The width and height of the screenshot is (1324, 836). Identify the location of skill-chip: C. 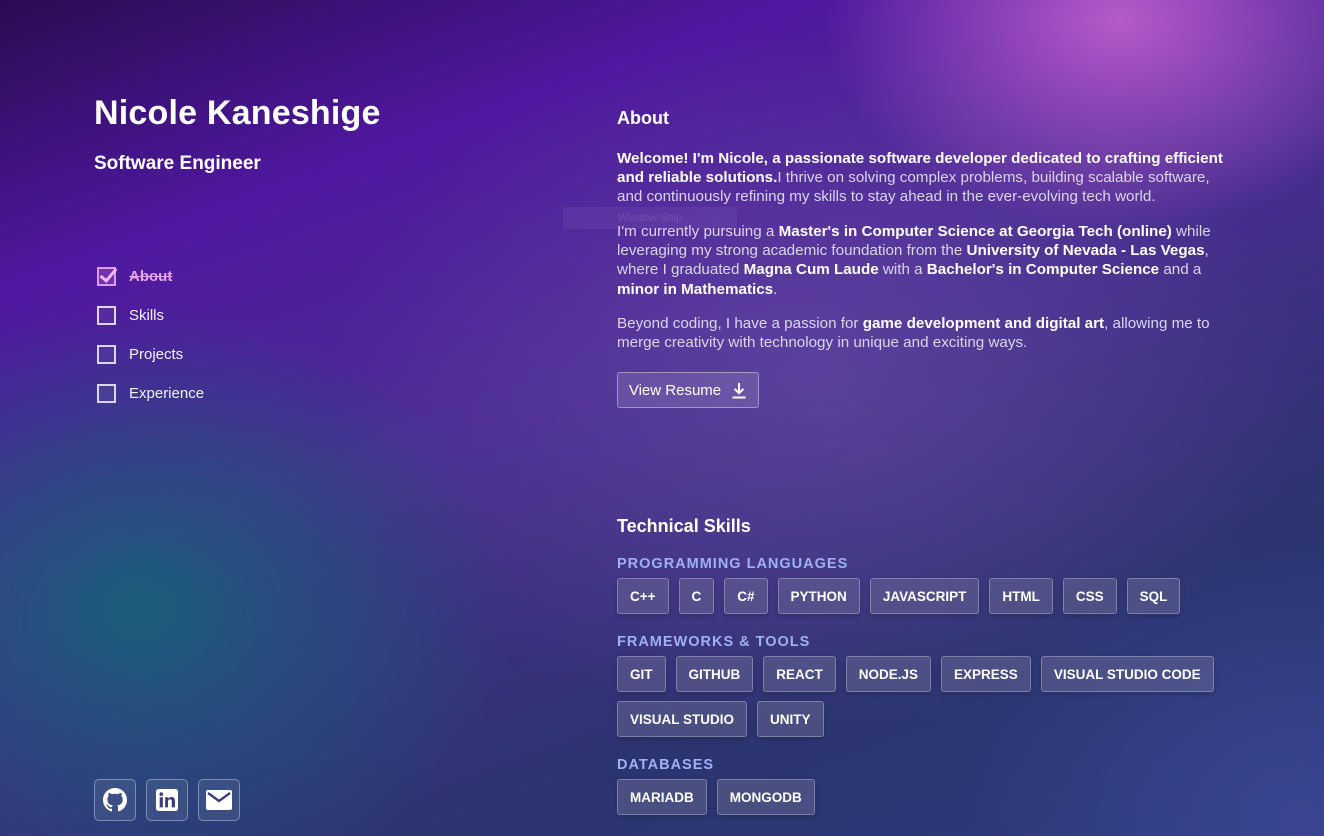
(696, 596).